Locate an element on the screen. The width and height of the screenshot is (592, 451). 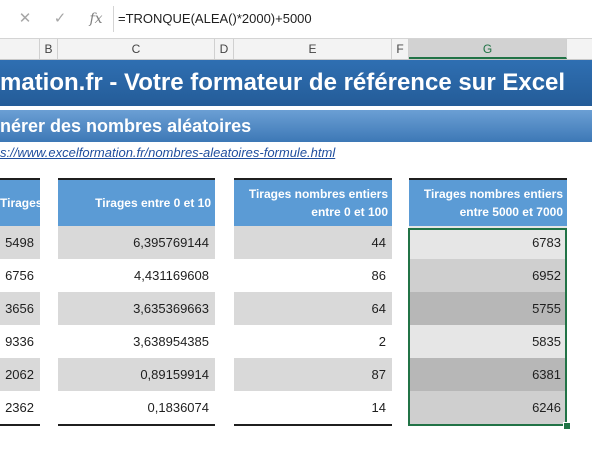
table-column-a: Tirages 5498 6756 3656 9336 2062 2362 is located at coordinates (21, 302).